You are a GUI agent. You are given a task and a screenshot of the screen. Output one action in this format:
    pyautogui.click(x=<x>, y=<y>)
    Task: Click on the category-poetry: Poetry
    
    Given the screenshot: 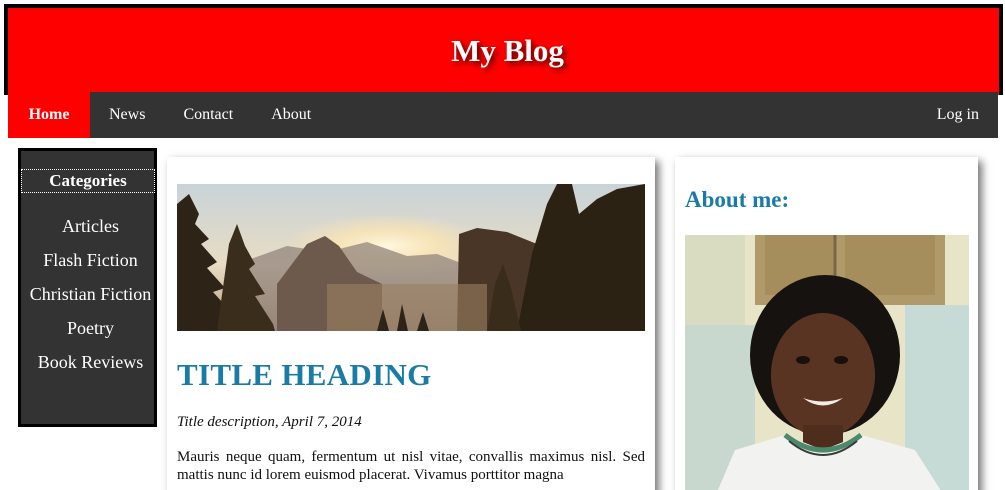 What is the action you would take?
    pyautogui.click(x=90, y=328)
    